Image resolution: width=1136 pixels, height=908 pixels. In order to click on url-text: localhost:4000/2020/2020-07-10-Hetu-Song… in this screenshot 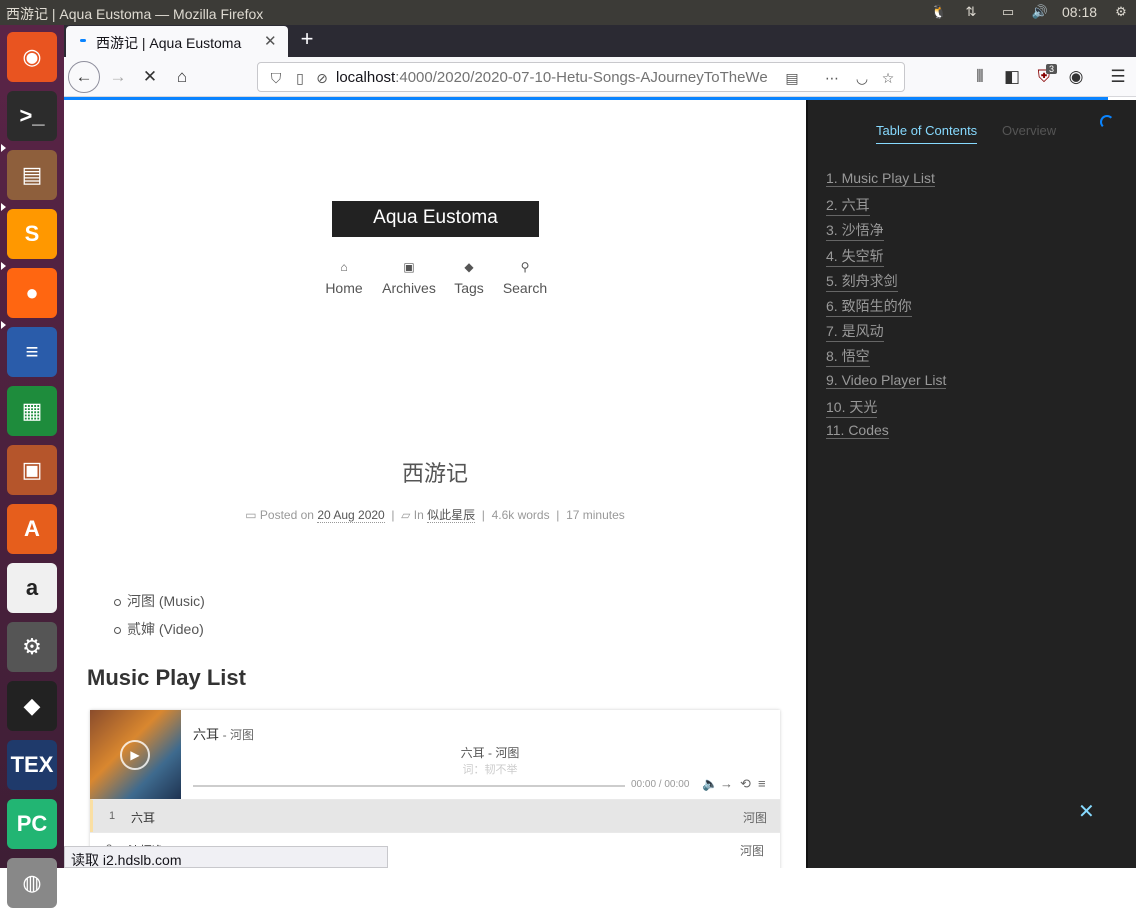, I will do `click(552, 77)`.